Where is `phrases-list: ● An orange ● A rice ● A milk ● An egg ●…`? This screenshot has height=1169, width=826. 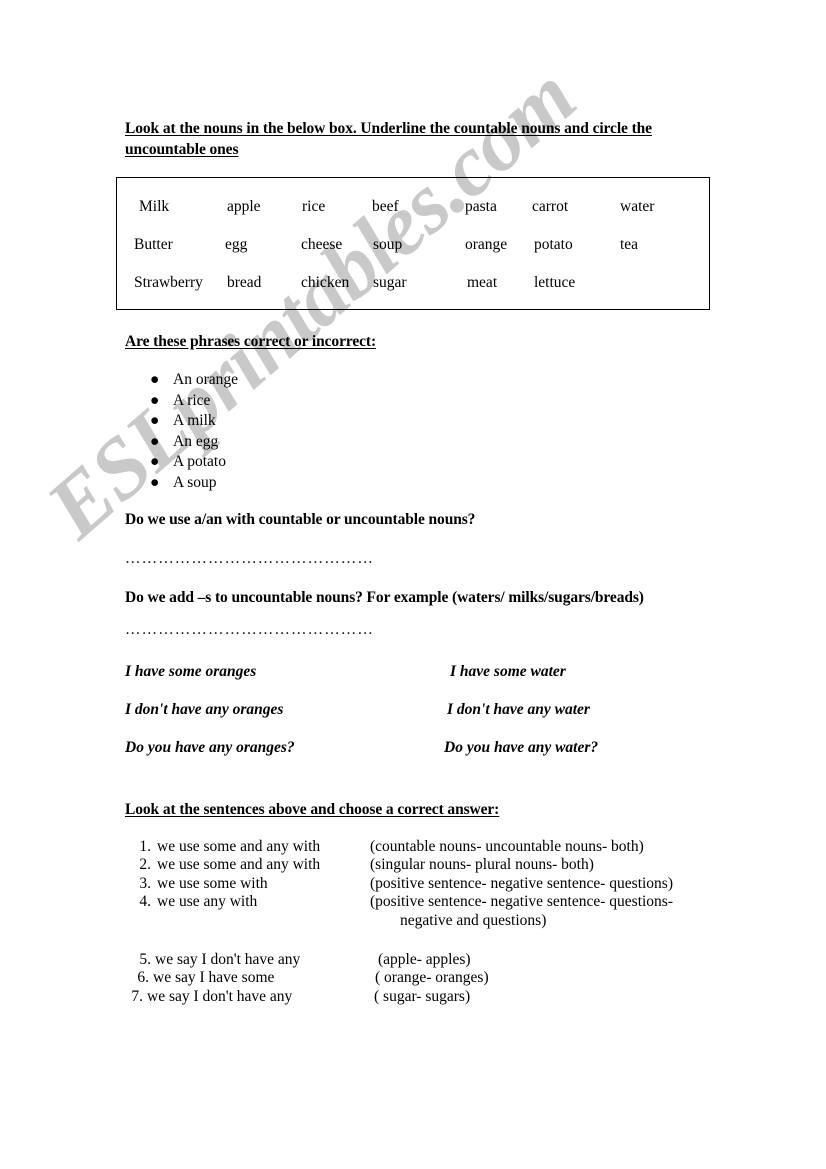
phrases-list: ● An orange ● A rice ● A milk ● An egg ●… is located at coordinates (181, 432).